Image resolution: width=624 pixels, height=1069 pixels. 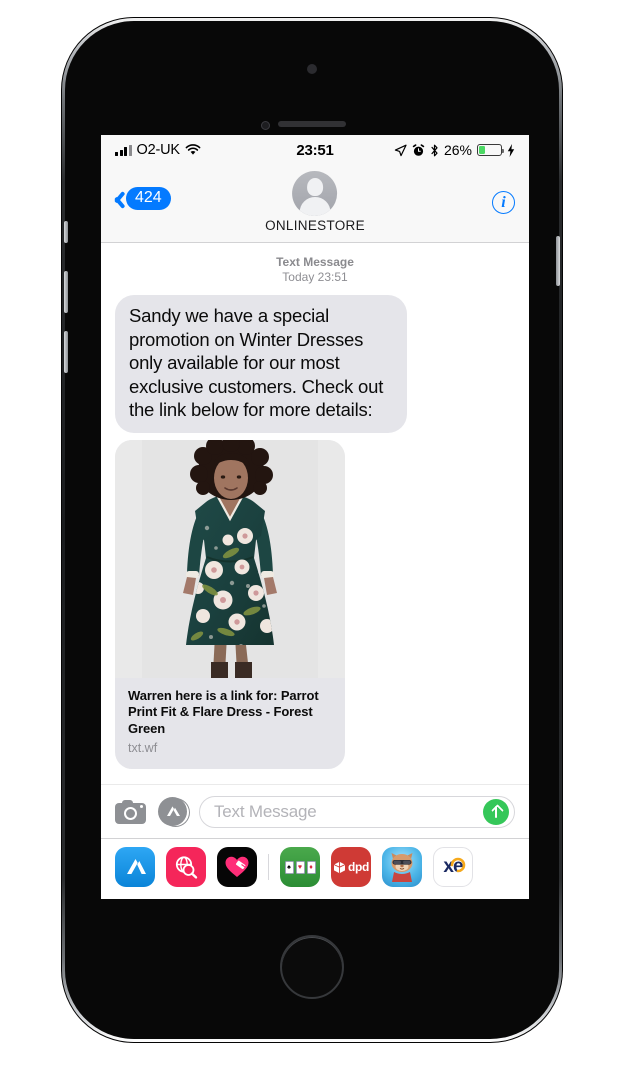 I want to click on product-photo-illustration, so click(x=230, y=558).